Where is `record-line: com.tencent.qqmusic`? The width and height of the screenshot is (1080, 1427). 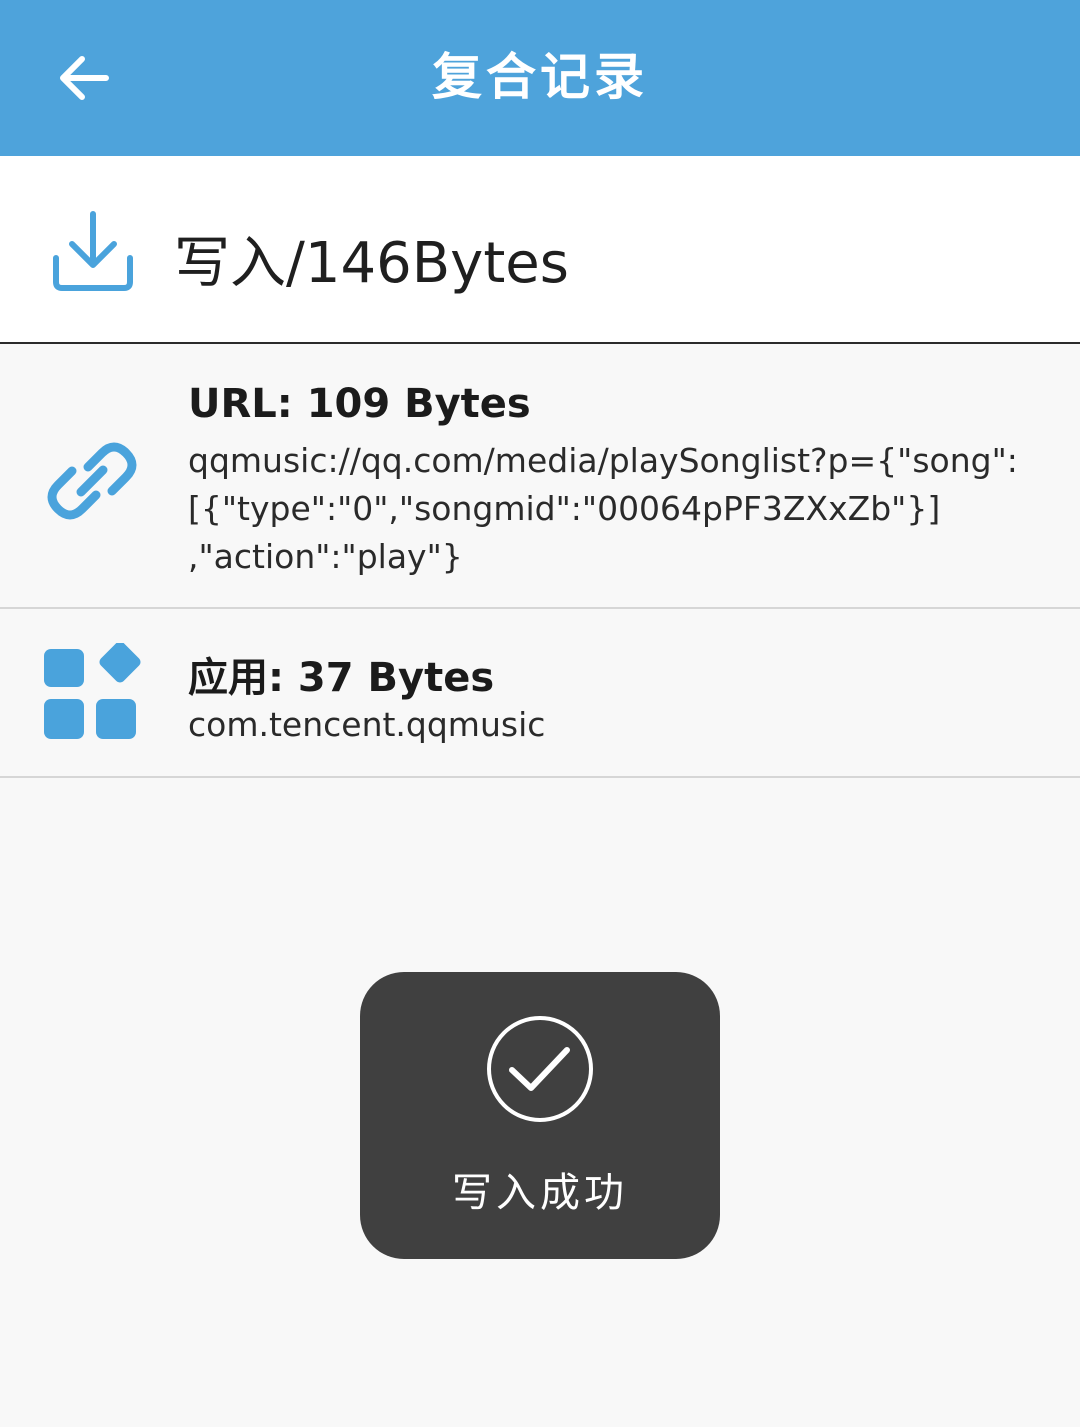
record-line: com.tencent.qqmusic is located at coordinates (367, 724).